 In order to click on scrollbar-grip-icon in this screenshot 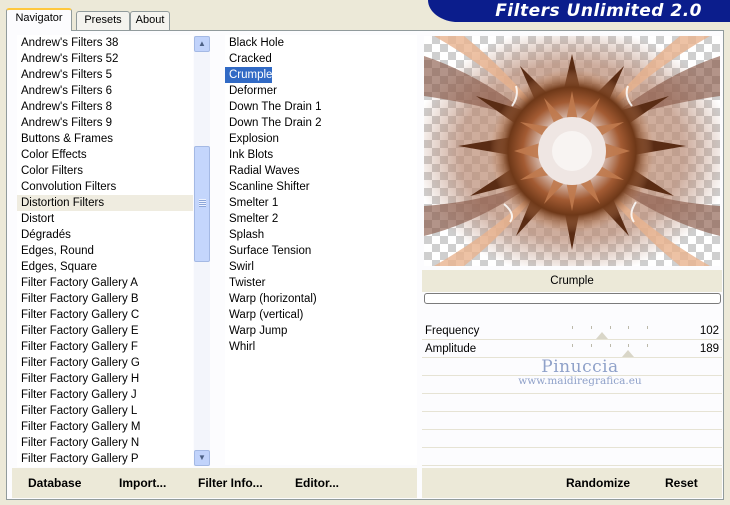, I will do `click(202, 203)`.